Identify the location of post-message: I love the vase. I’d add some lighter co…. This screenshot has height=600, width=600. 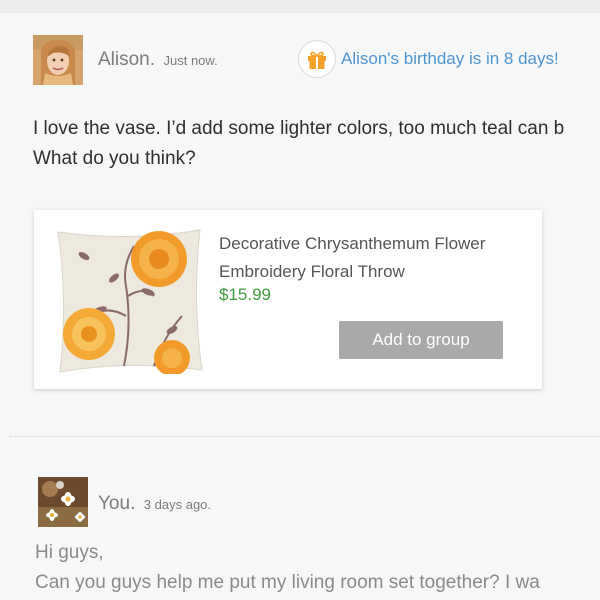
(298, 144).